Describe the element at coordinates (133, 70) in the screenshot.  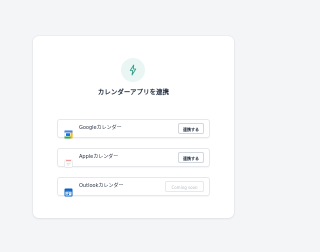
I see `sparkle-icon` at that location.